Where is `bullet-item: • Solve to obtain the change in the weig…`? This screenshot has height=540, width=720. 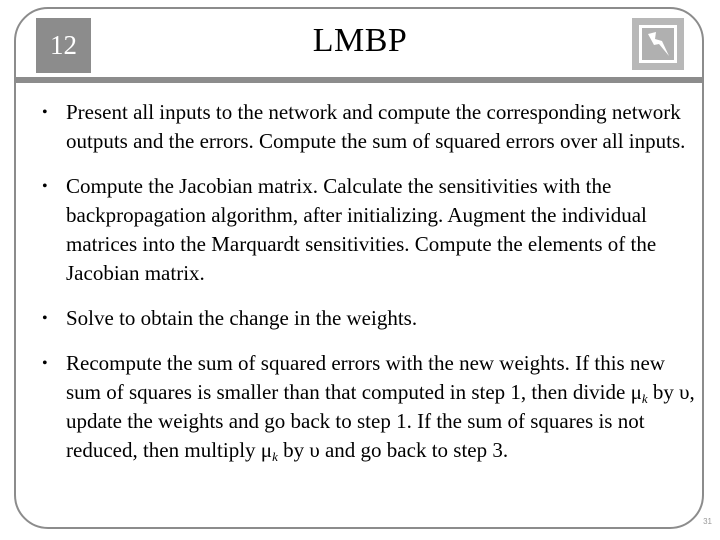 bullet-item: • Solve to obtain the change in the weig… is located at coordinates (368, 318).